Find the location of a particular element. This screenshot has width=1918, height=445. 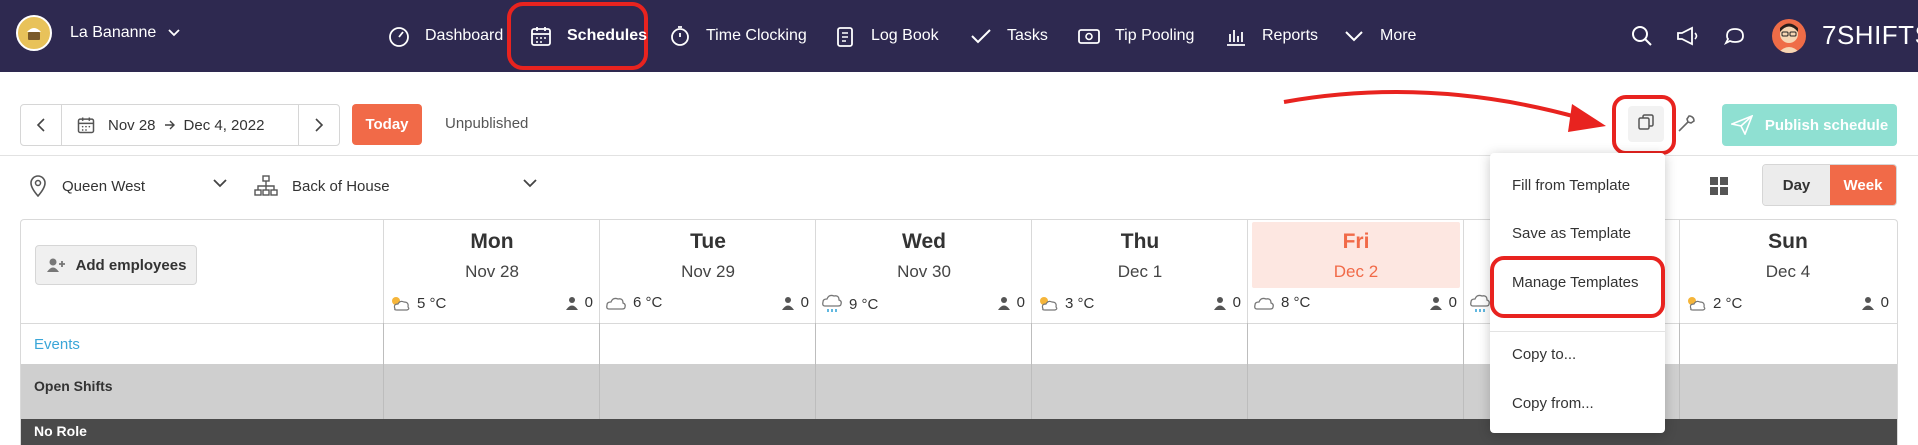

weather: 5 °C is located at coordinates (417, 303).